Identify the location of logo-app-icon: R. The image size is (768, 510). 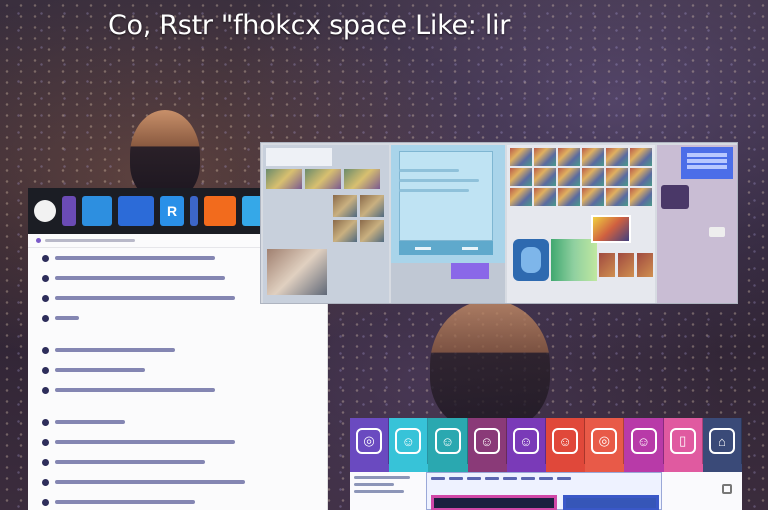
(172, 211).